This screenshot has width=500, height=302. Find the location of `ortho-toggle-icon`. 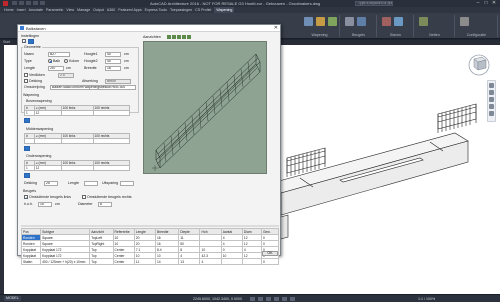

ortho-toggle-icon is located at coordinates (268, 299).